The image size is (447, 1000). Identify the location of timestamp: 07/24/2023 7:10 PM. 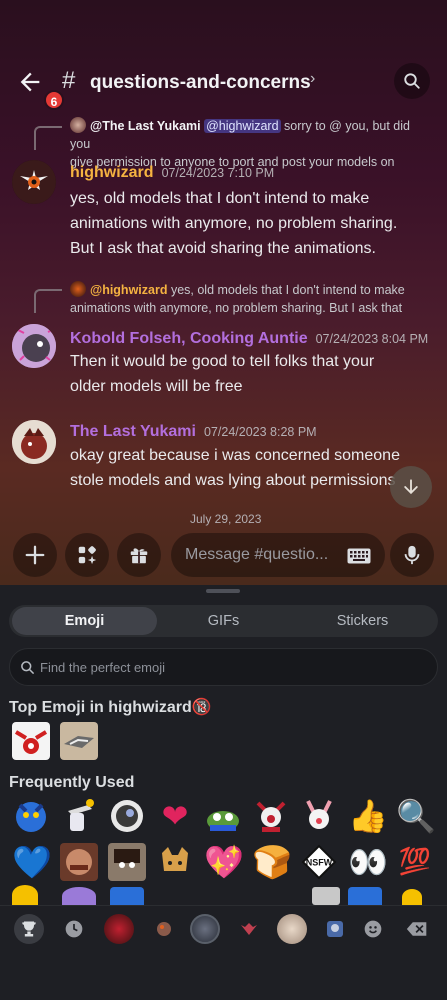
(218, 173).